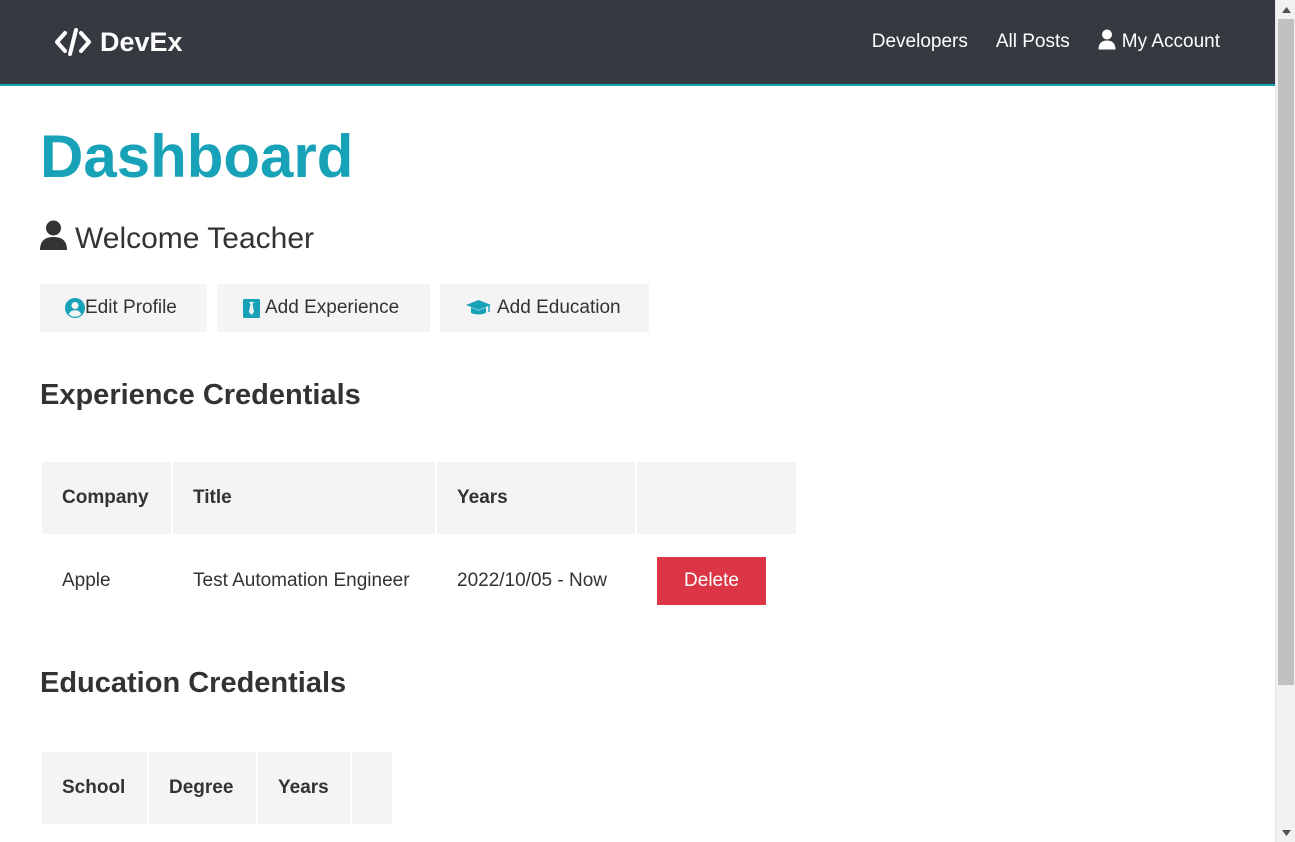 Image resolution: width=1295 pixels, height=842 pixels. What do you see at coordinates (200, 395) in the screenshot?
I see `experience-heading: Experience Credentials` at bounding box center [200, 395].